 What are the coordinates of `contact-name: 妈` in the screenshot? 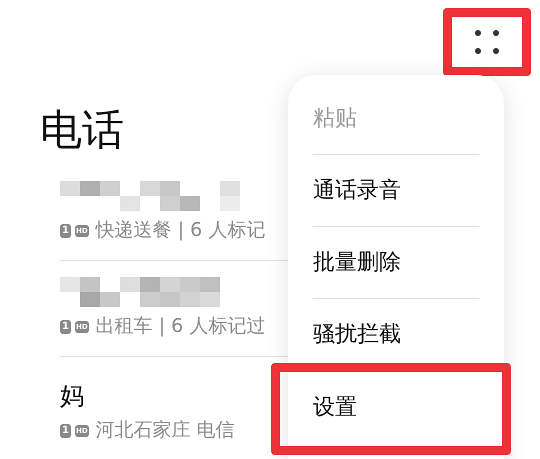 It's located at (72, 396).